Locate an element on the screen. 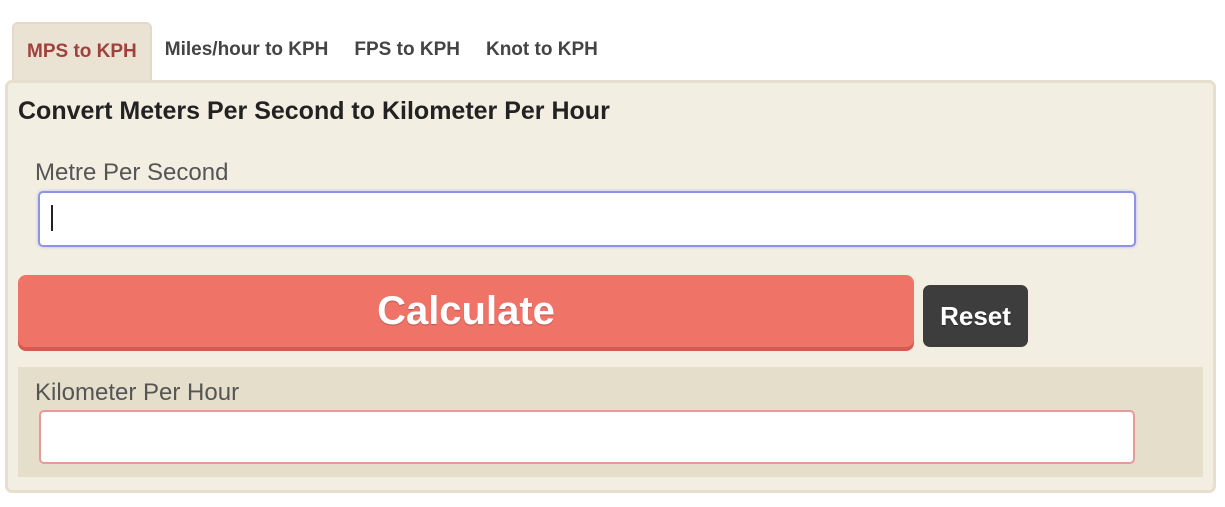 This screenshot has width=1225, height=507. kph-output is located at coordinates (587, 437).